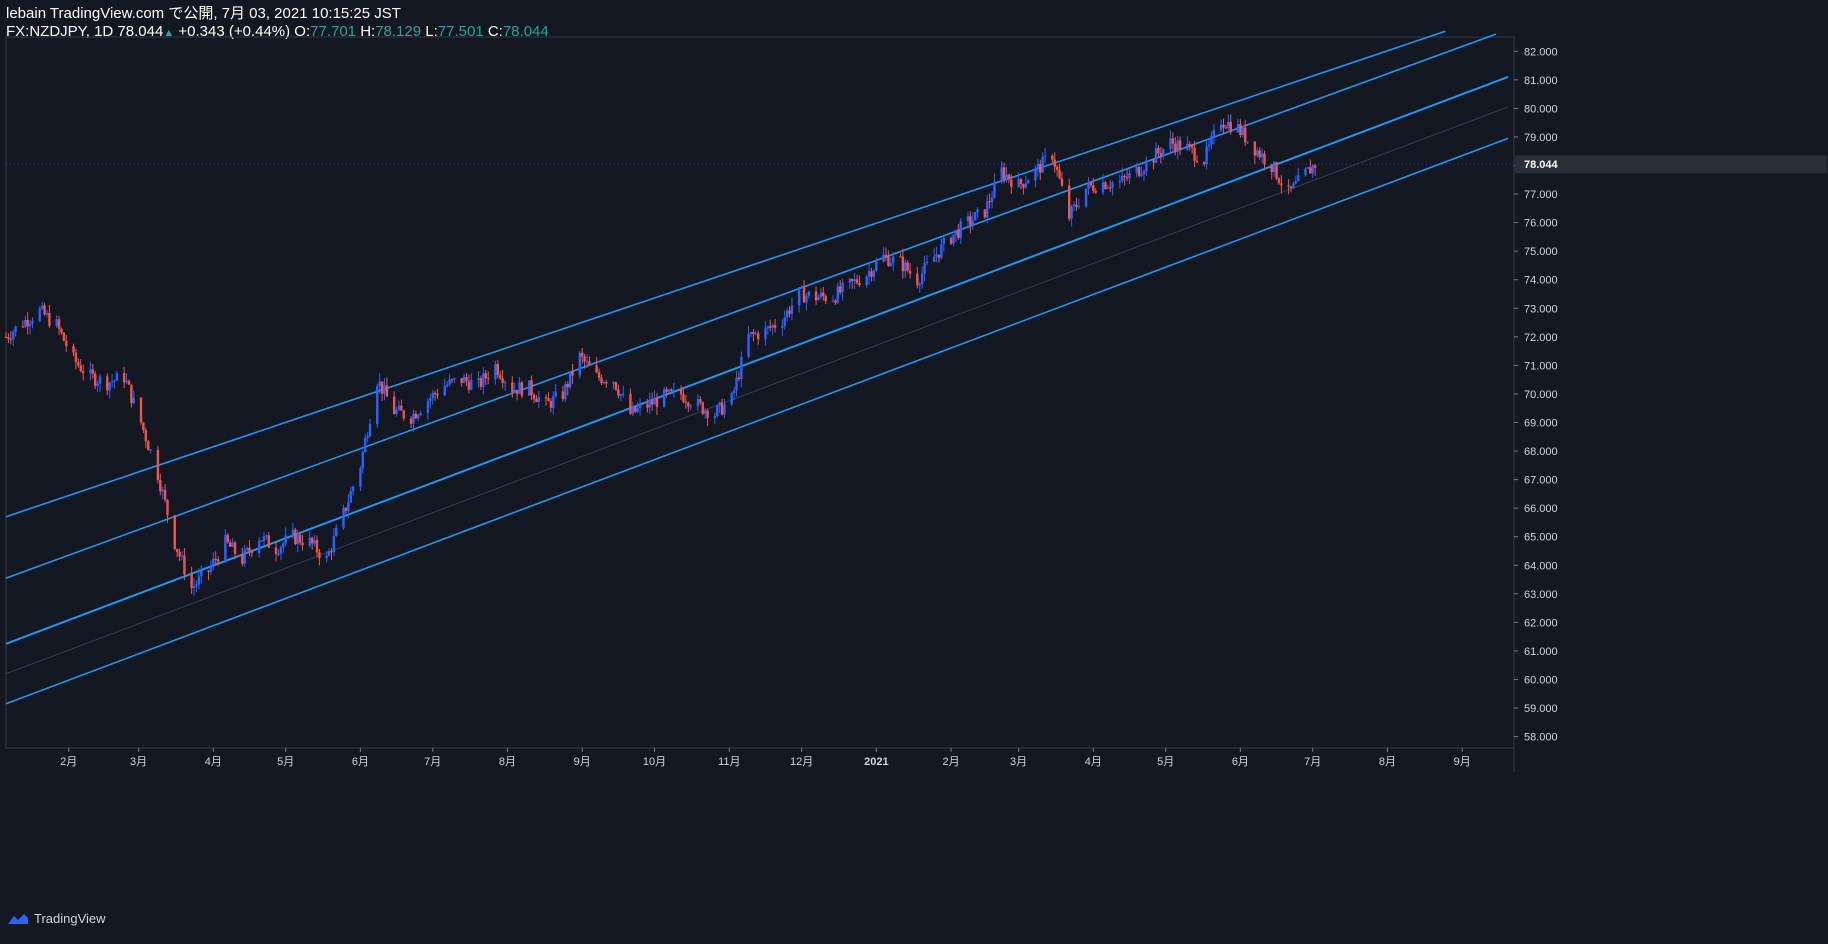 This screenshot has height=944, width=1828. I want to click on y-tick-label: 63.000, so click(1541, 595).